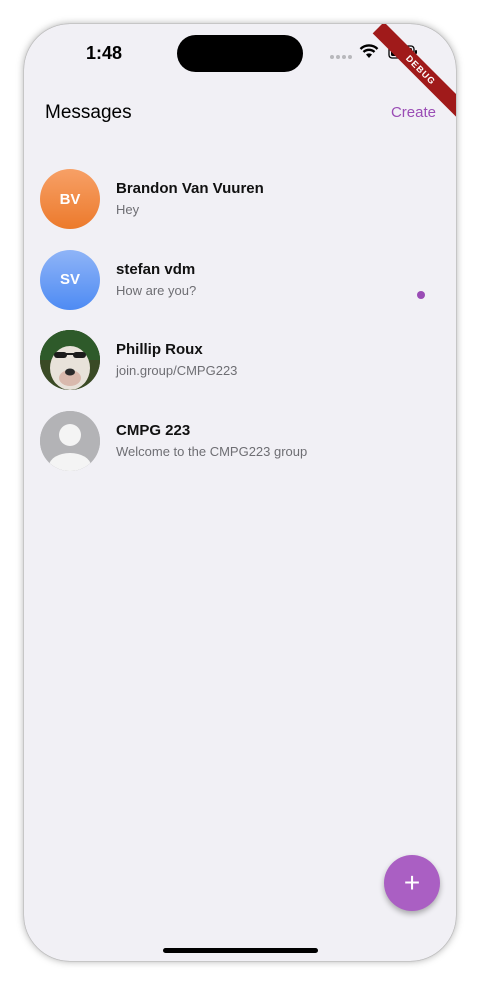 The width and height of the screenshot is (481, 985). Describe the element at coordinates (369, 51) in the screenshot. I see `wifi-icon` at that location.